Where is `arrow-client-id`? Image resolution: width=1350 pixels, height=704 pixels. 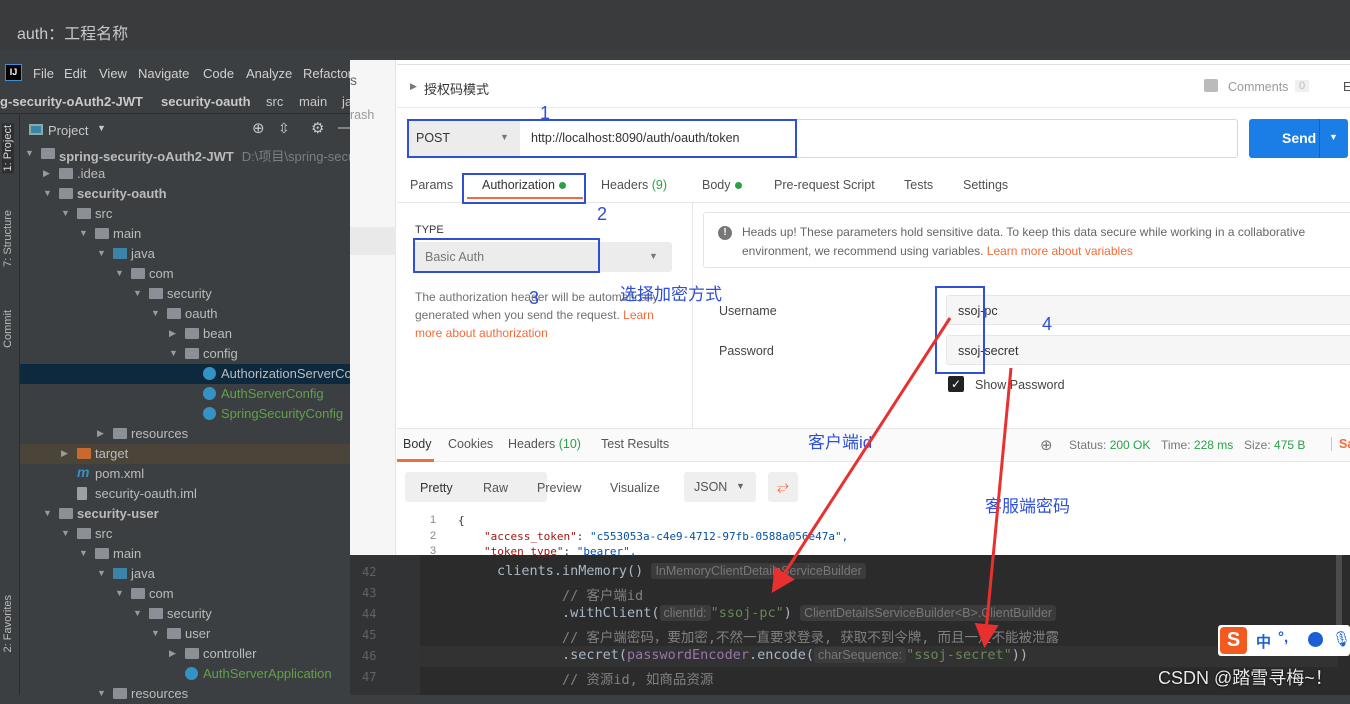
arrow-client-id is located at coordinates (861, 455).